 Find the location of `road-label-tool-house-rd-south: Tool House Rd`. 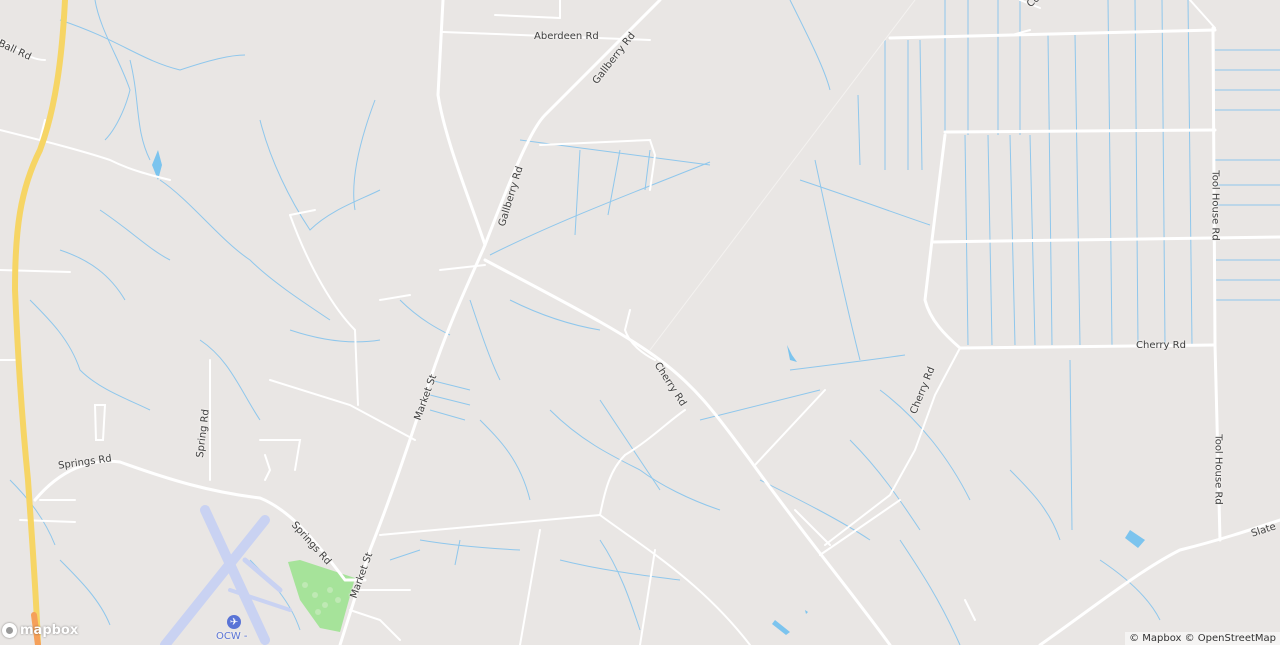

road-label-tool-house-rd-south: Tool House Rd is located at coordinates (1218, 469).